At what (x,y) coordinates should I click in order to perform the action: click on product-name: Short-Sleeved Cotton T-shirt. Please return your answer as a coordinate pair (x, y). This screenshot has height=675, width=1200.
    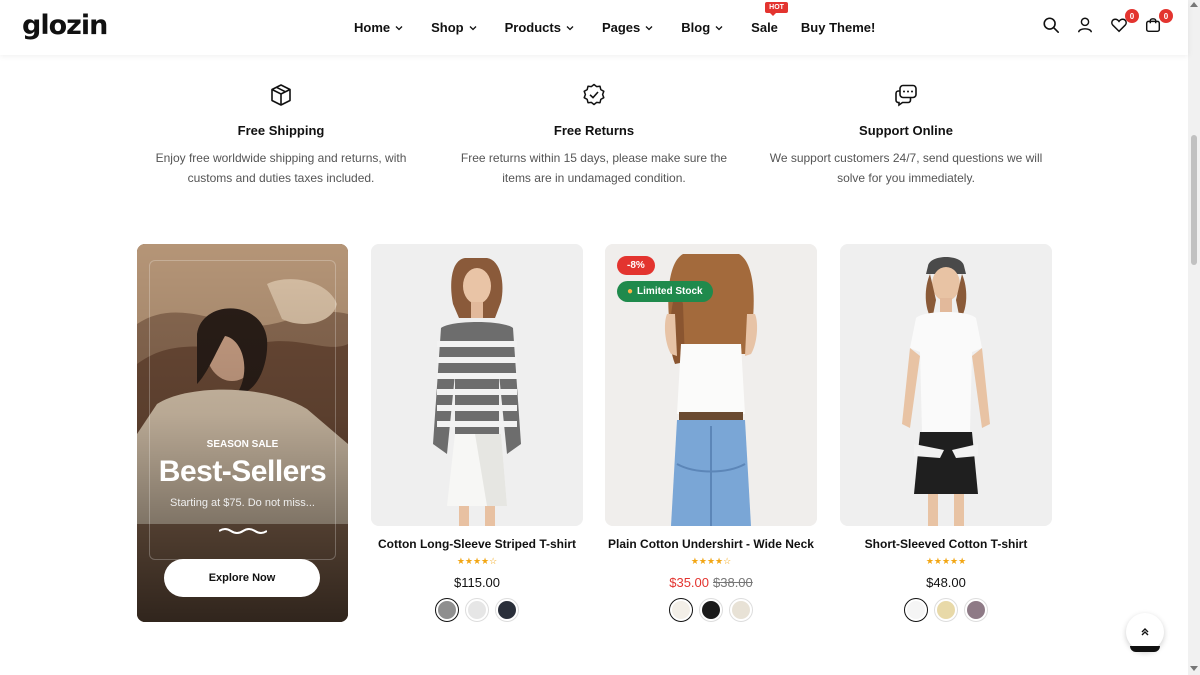
    Looking at the image, I should click on (946, 544).